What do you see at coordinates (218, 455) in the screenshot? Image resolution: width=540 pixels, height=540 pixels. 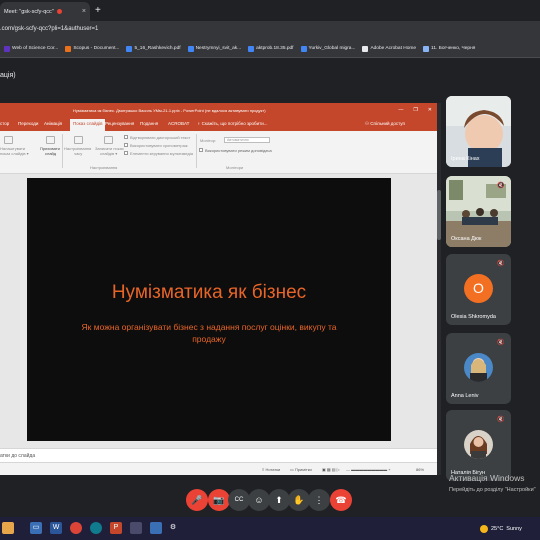 I see `notes-pane: атки до слайда` at bounding box center [218, 455].